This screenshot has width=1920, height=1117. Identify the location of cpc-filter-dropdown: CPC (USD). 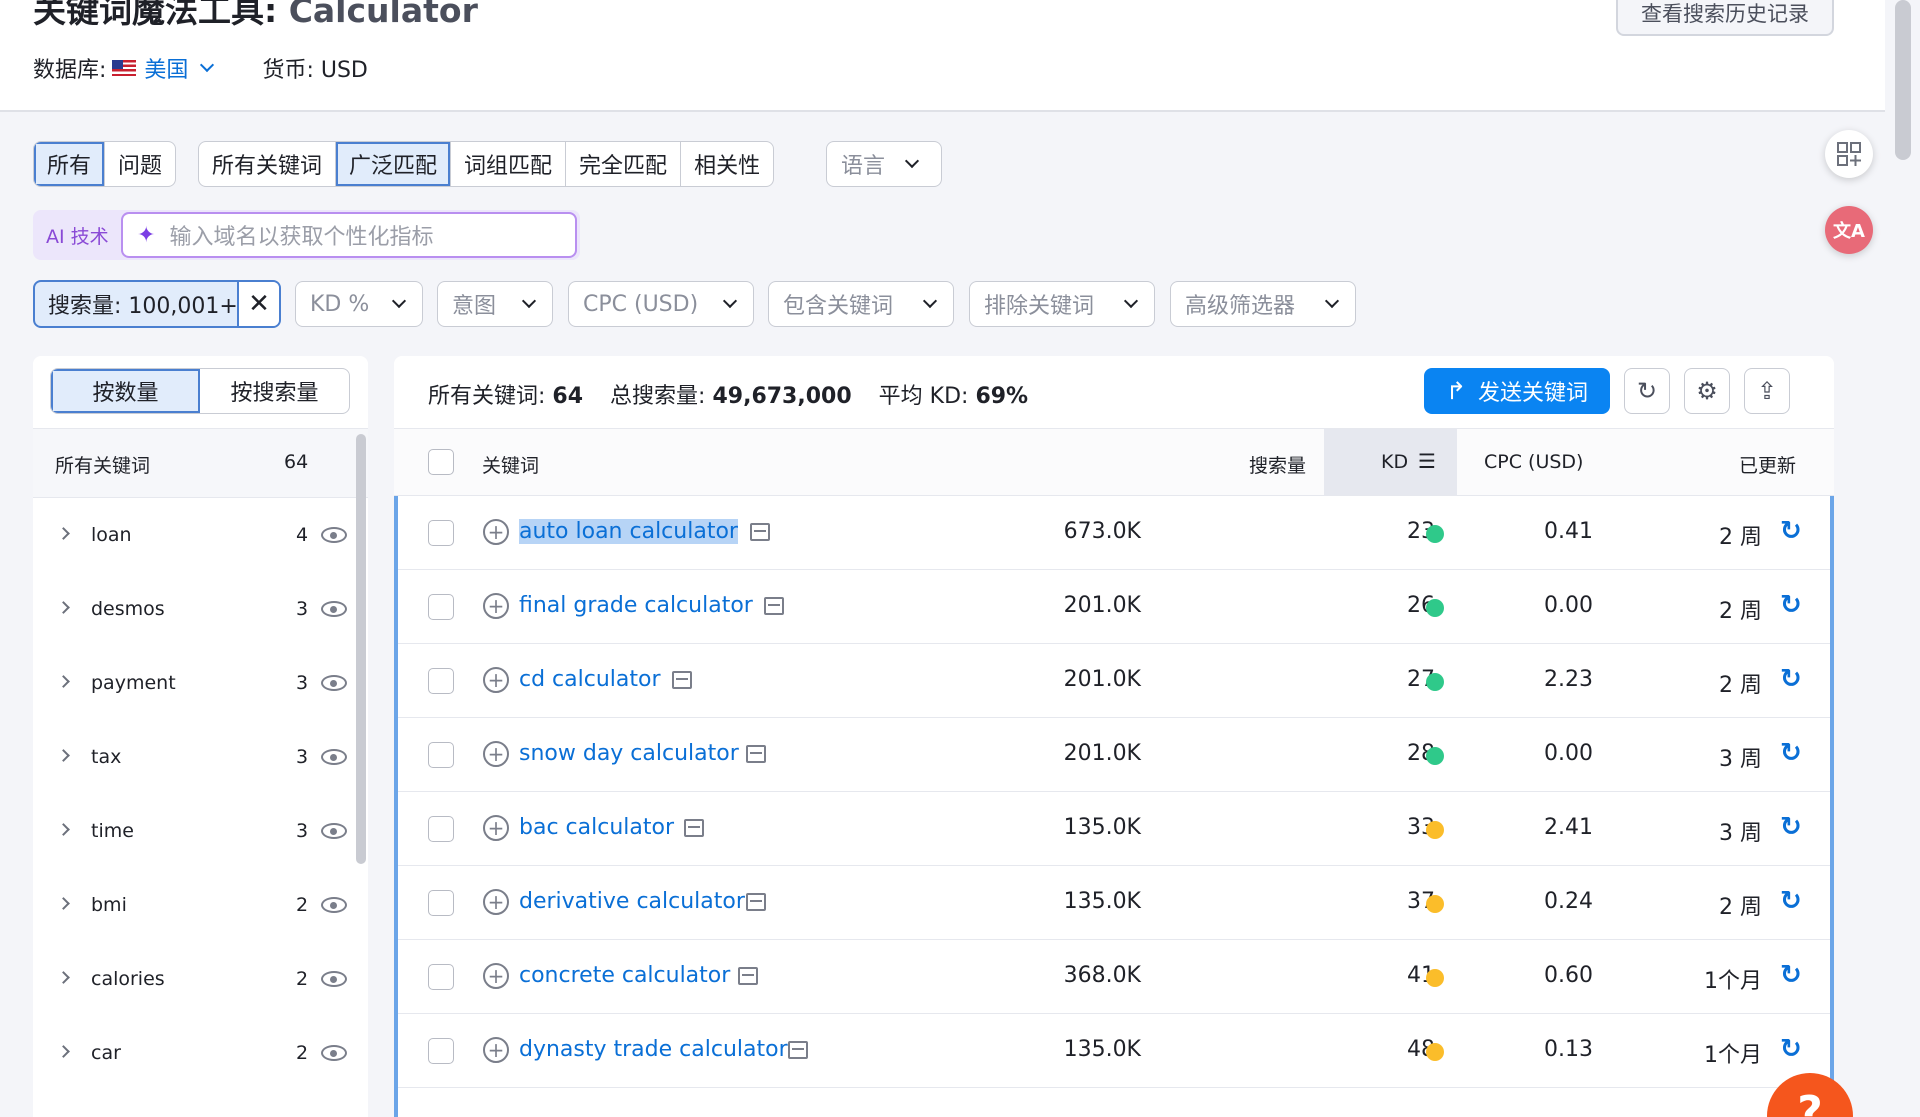
(661, 304).